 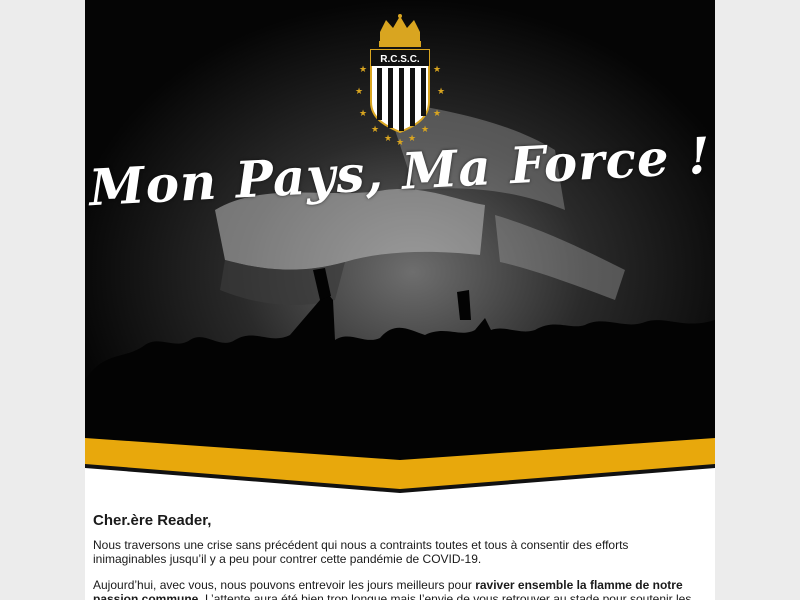 I want to click on club-crest-logo: R.C.S.C. ★ ★ ★ ★ ★ ★ ★ ★ ★ ★ ★, so click(x=400, y=80).